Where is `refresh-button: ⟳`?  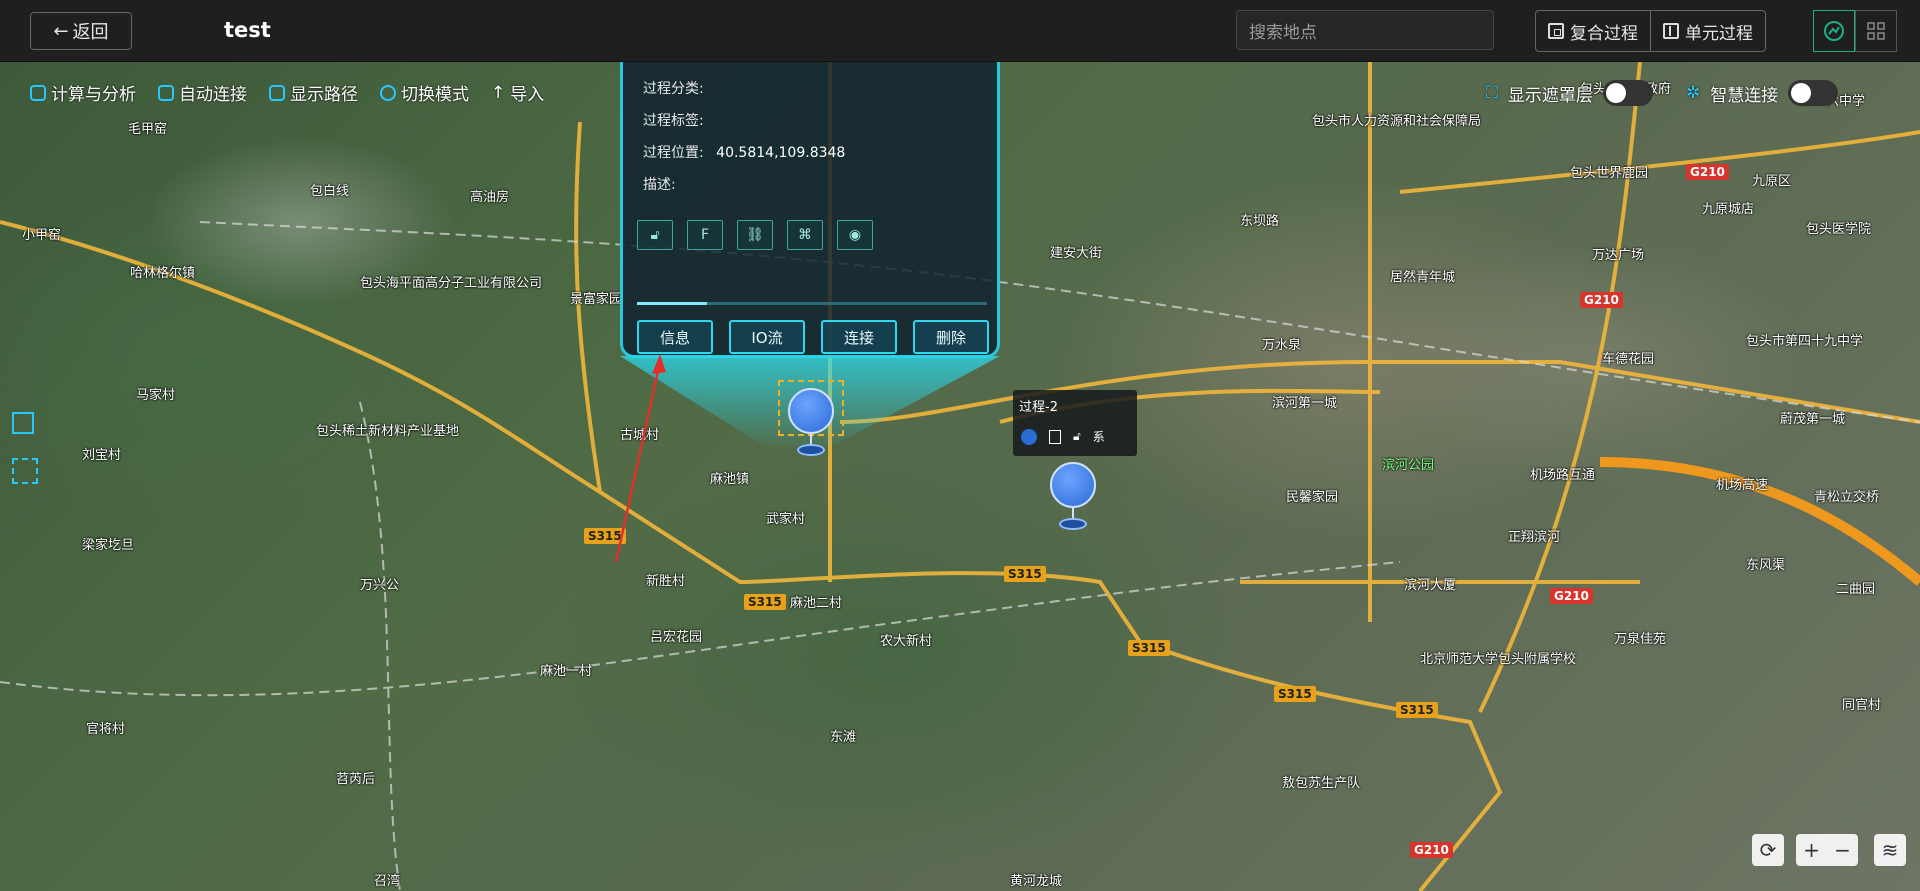 refresh-button: ⟳ is located at coordinates (1768, 850).